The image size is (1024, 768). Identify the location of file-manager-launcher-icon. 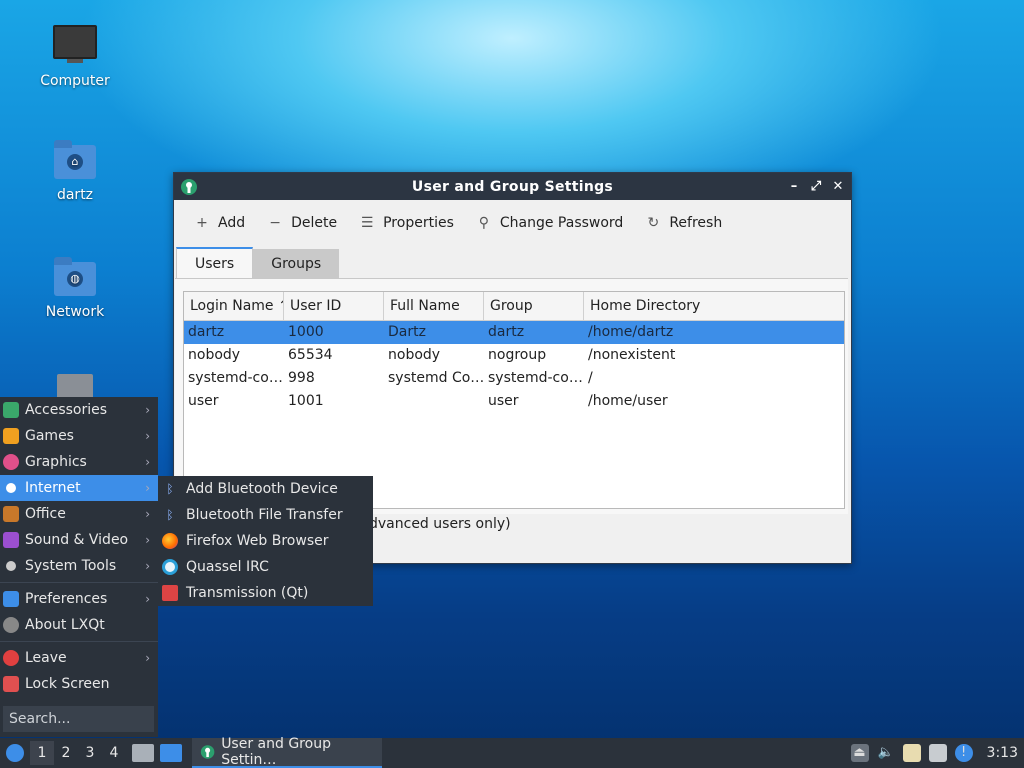
(143, 753).